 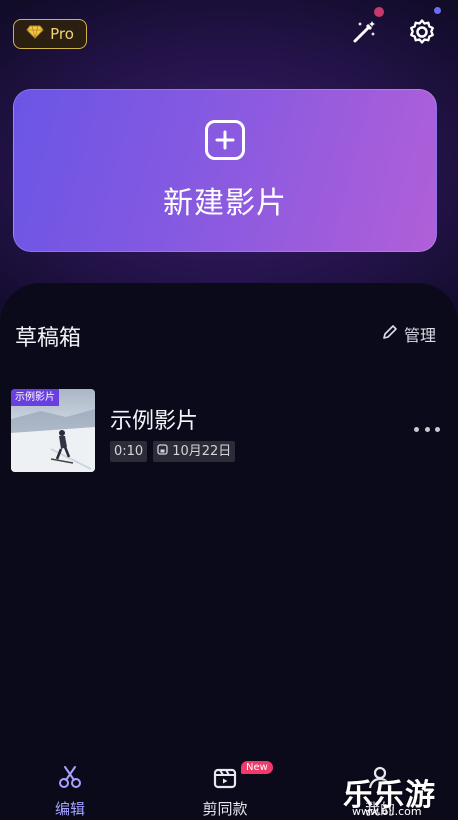 What do you see at coordinates (225, 809) in the screenshot?
I see `nav-template-label: 剪同款` at bounding box center [225, 809].